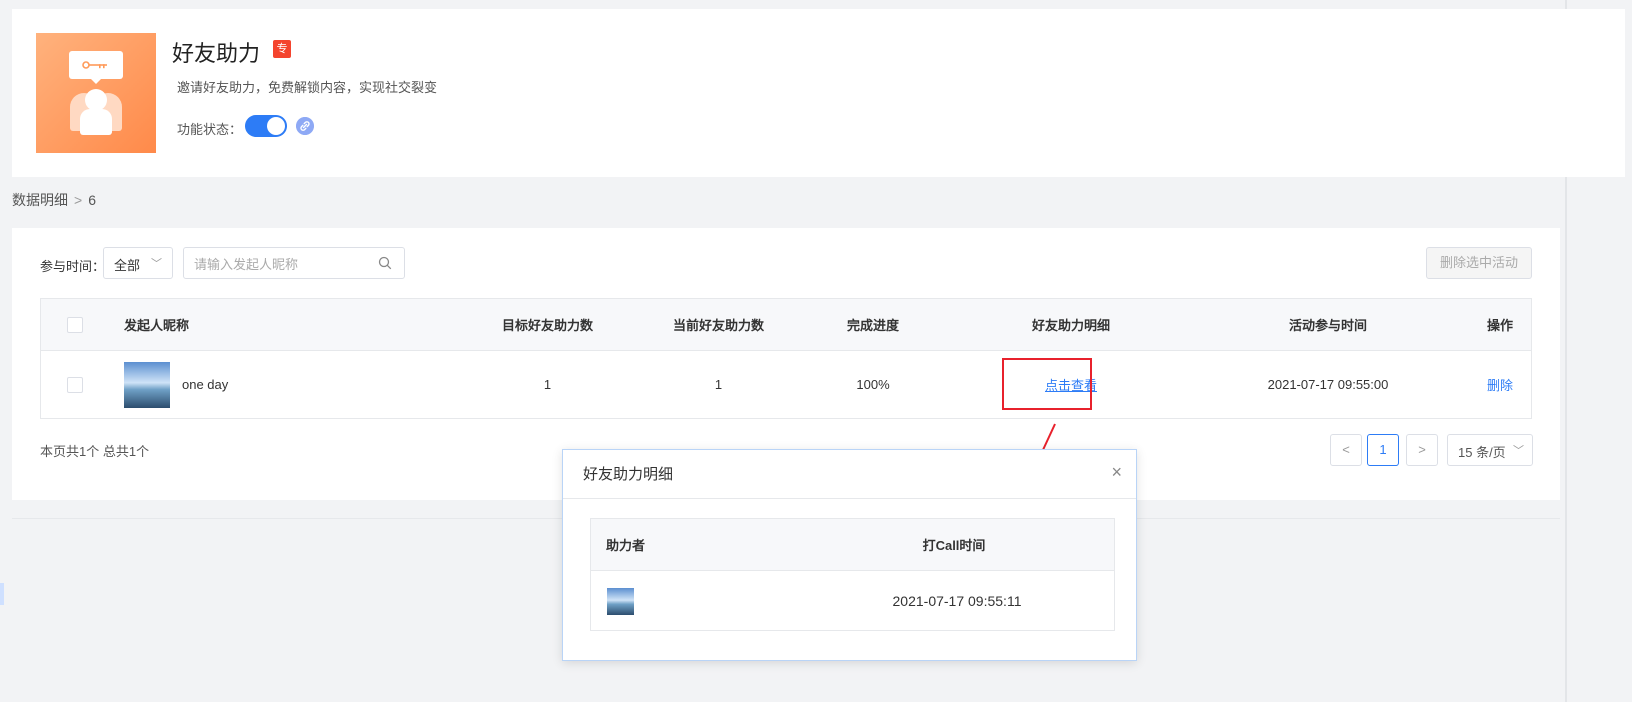  I want to click on helper-table: 助力者 打Call时间 2021-07-17 09:55:11, so click(852, 574).